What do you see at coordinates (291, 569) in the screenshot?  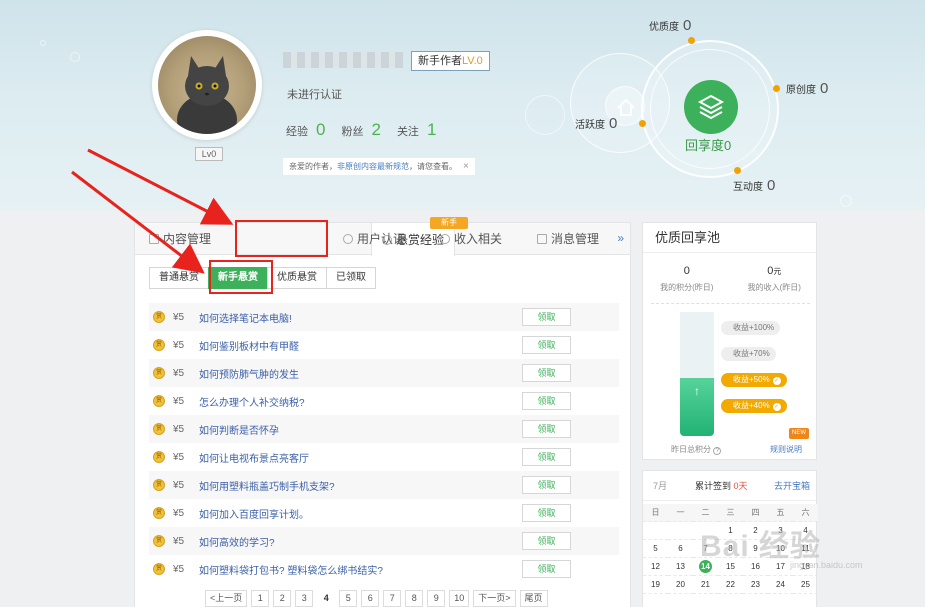 I see `task-title-link: 如何塑料袋打包书? 塑料袋怎么绑书结实?` at bounding box center [291, 569].